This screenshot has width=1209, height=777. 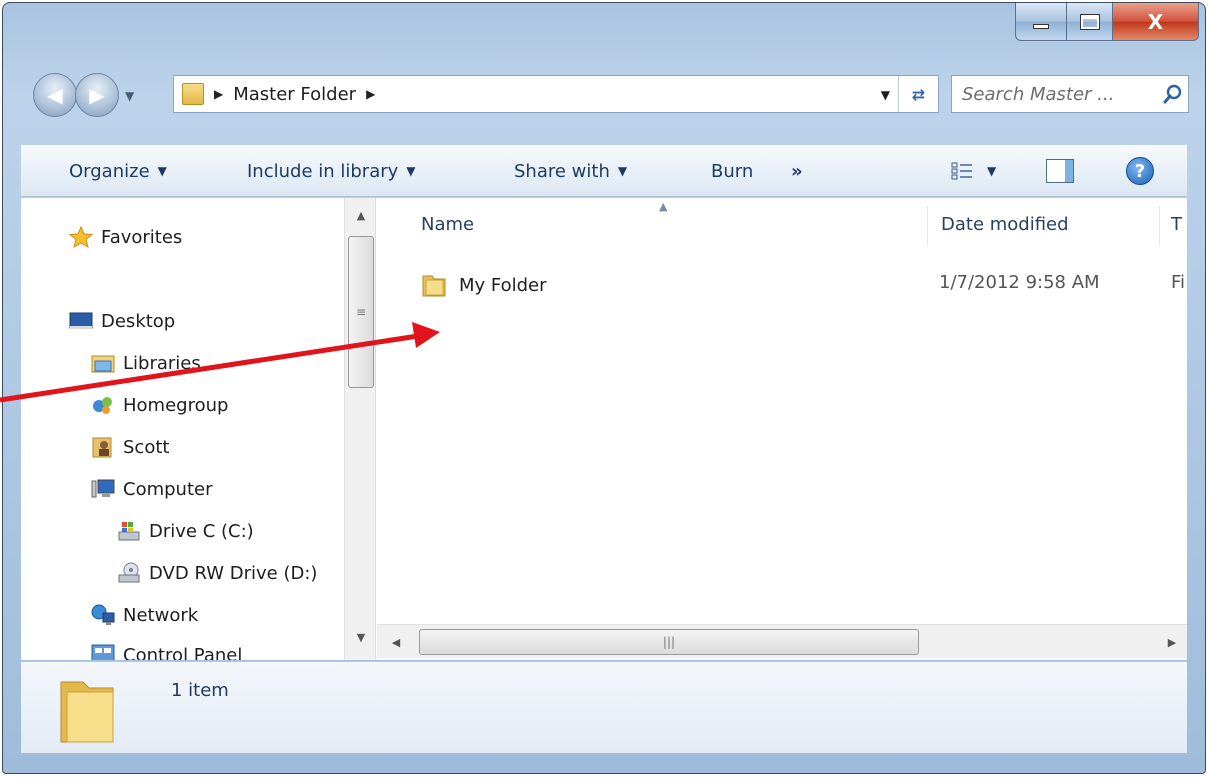 What do you see at coordinates (885, 95) in the screenshot?
I see `address-history-dropdown: ▼` at bounding box center [885, 95].